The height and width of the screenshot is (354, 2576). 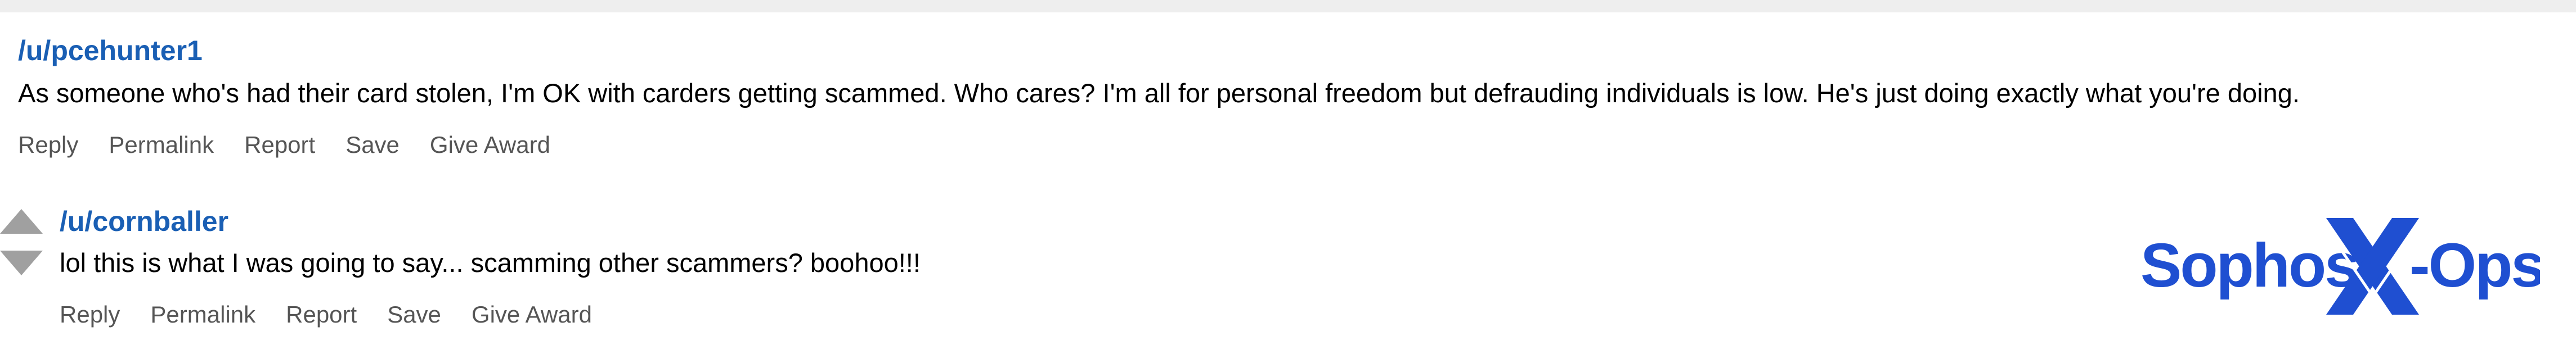 I want to click on sophos-x-ops-logo: Sophos -Ops, so click(x=2340, y=266).